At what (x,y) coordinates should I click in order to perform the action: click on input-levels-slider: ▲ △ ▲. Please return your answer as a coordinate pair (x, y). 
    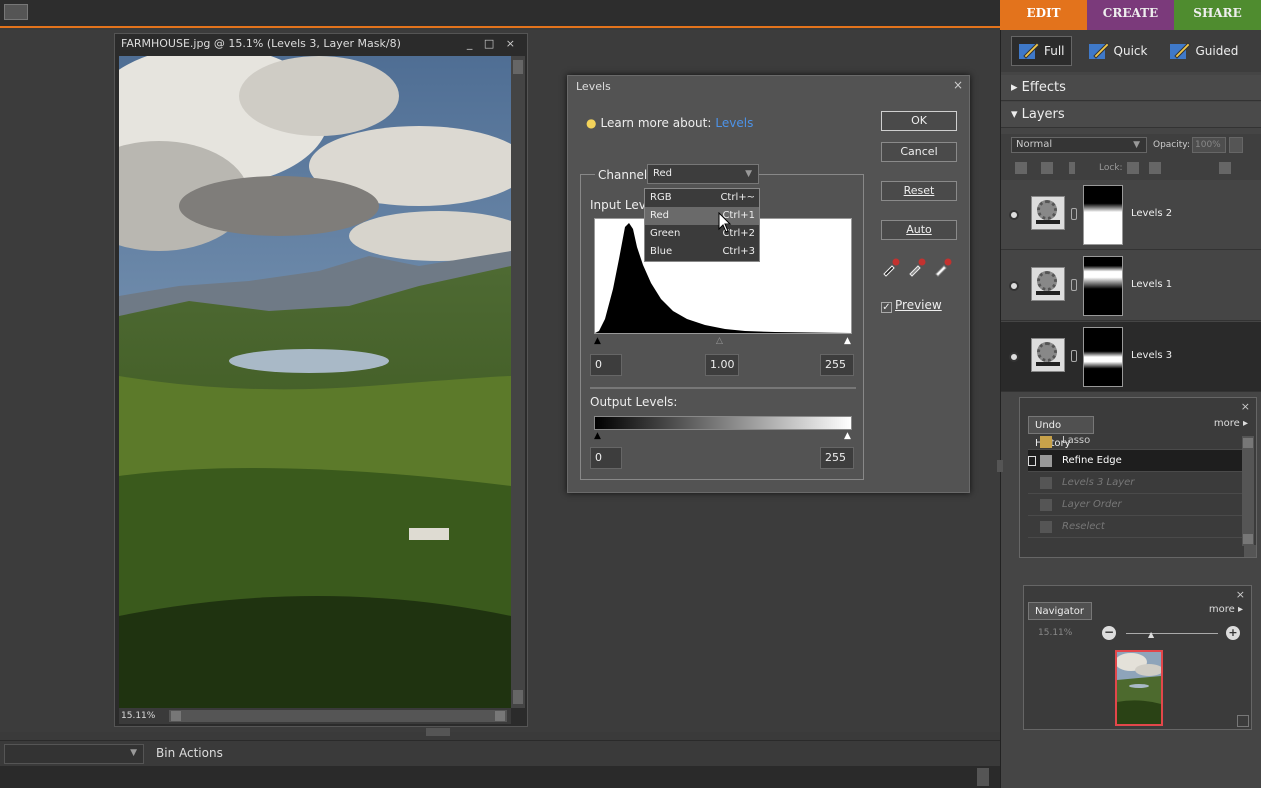
    Looking at the image, I should click on (723, 341).